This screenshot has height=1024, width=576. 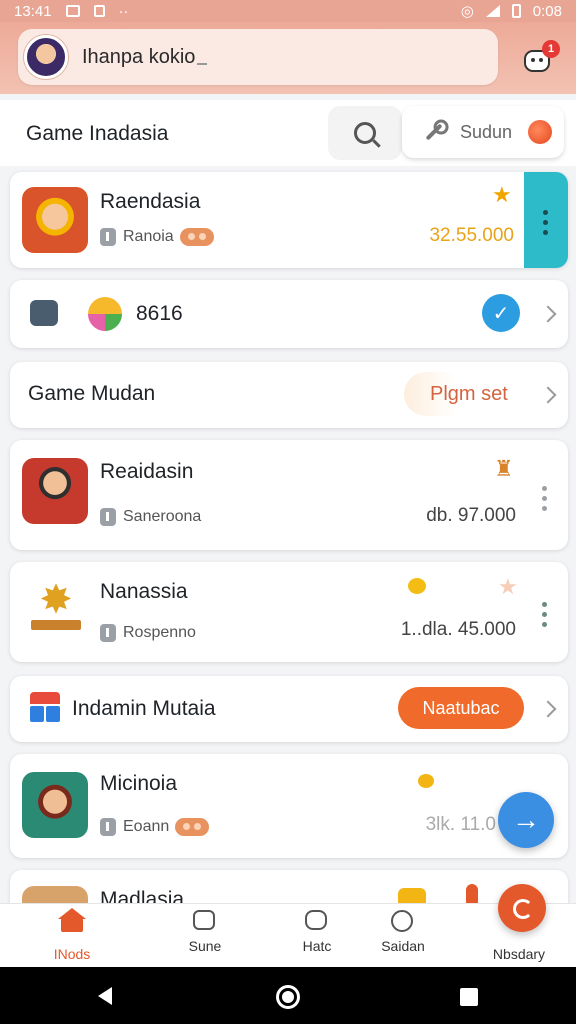 I want to click on card-side-panel, so click(x=546, y=220).